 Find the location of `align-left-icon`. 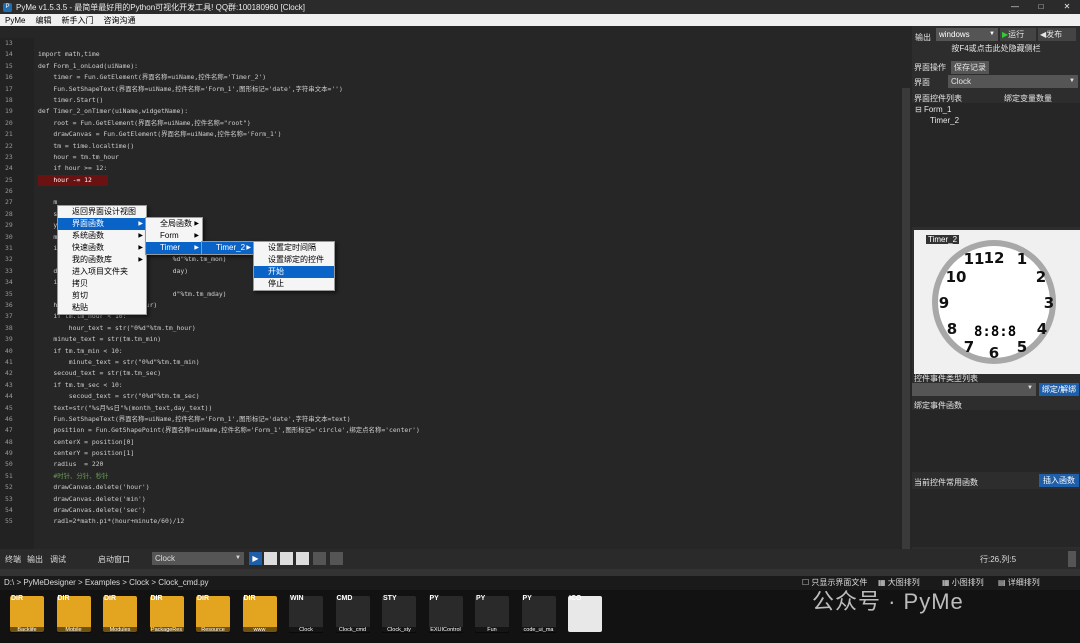

align-left-icon is located at coordinates (270, 558).